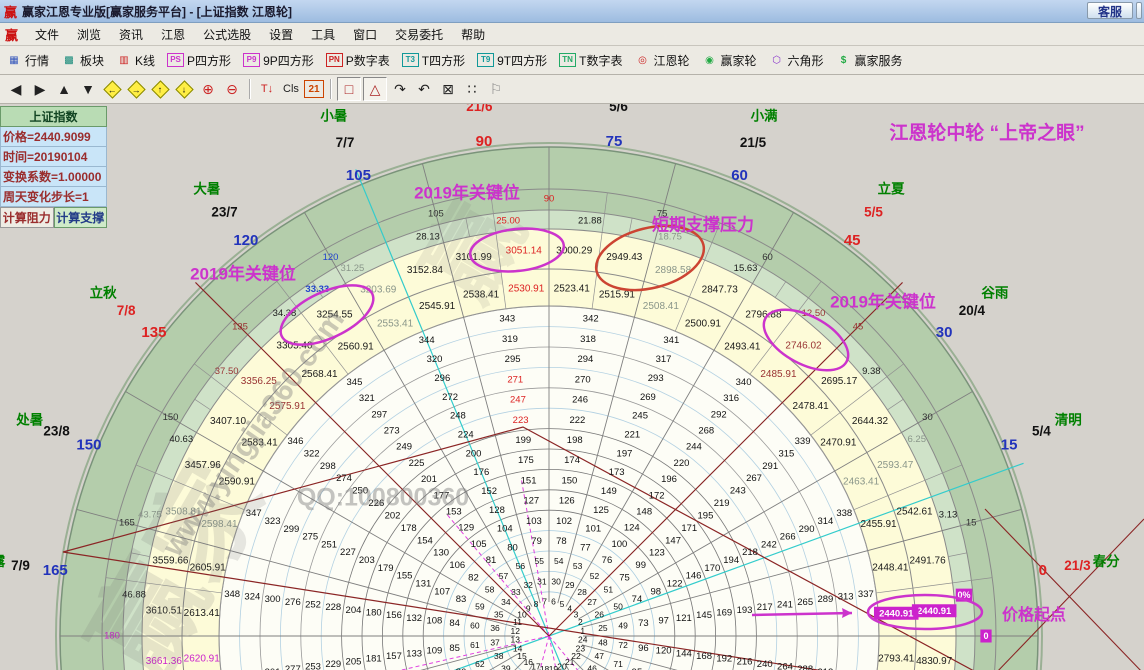  Describe the element at coordinates (157, 11) in the screenshot. I see `window-title: 赢家江恩专业版[赢家服务平台] - [上证指数 江恩轮]` at that location.